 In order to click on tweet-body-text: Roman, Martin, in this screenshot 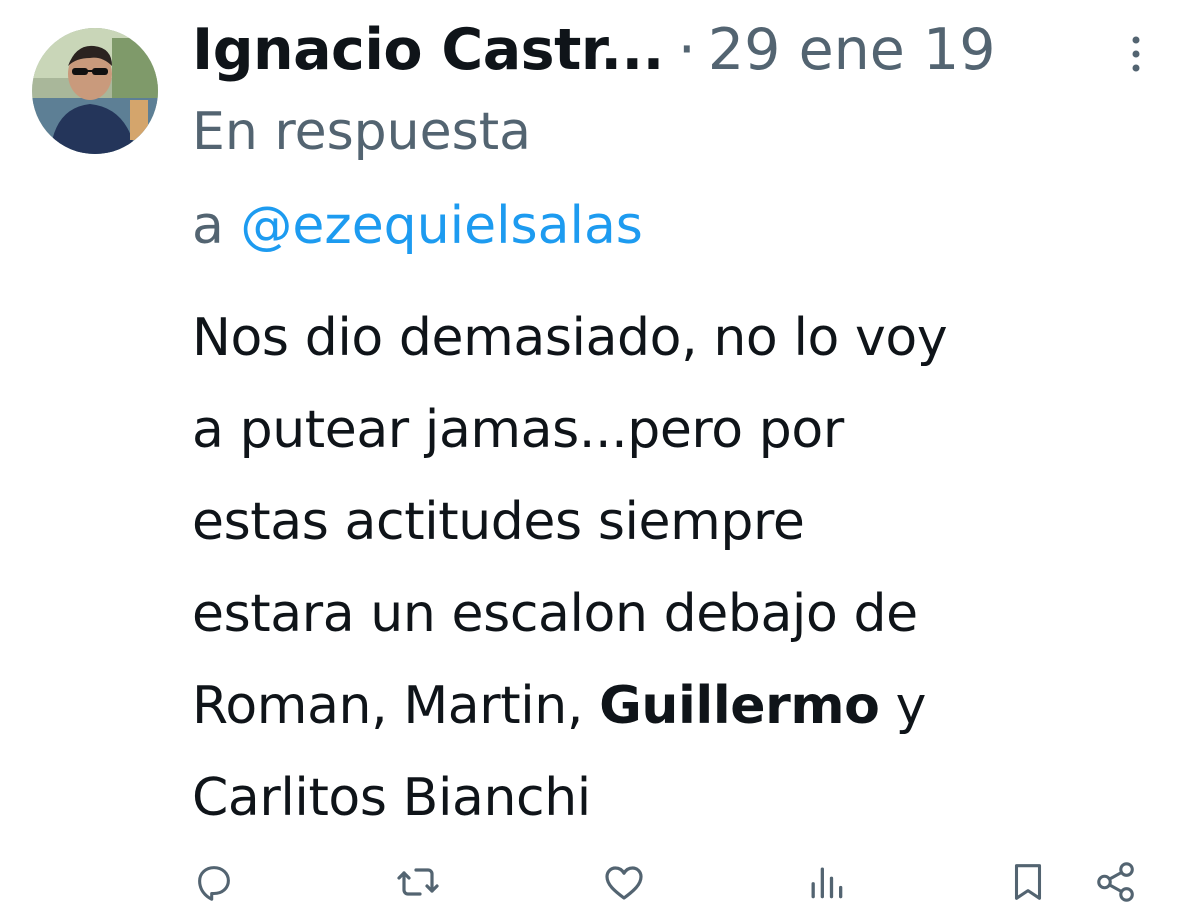, I will do `click(396, 706)`.